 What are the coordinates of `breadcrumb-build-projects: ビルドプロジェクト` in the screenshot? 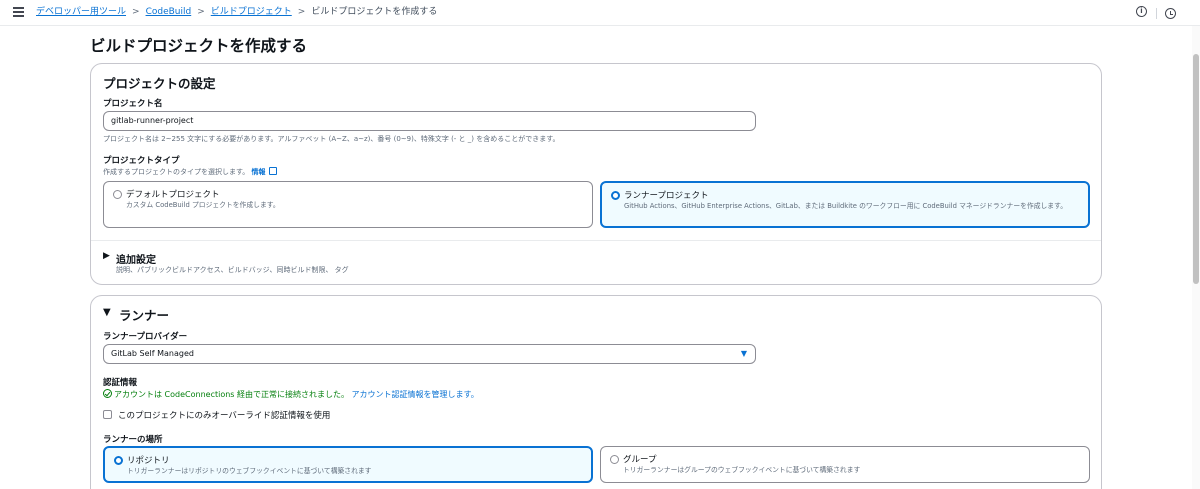 It's located at (251, 12).